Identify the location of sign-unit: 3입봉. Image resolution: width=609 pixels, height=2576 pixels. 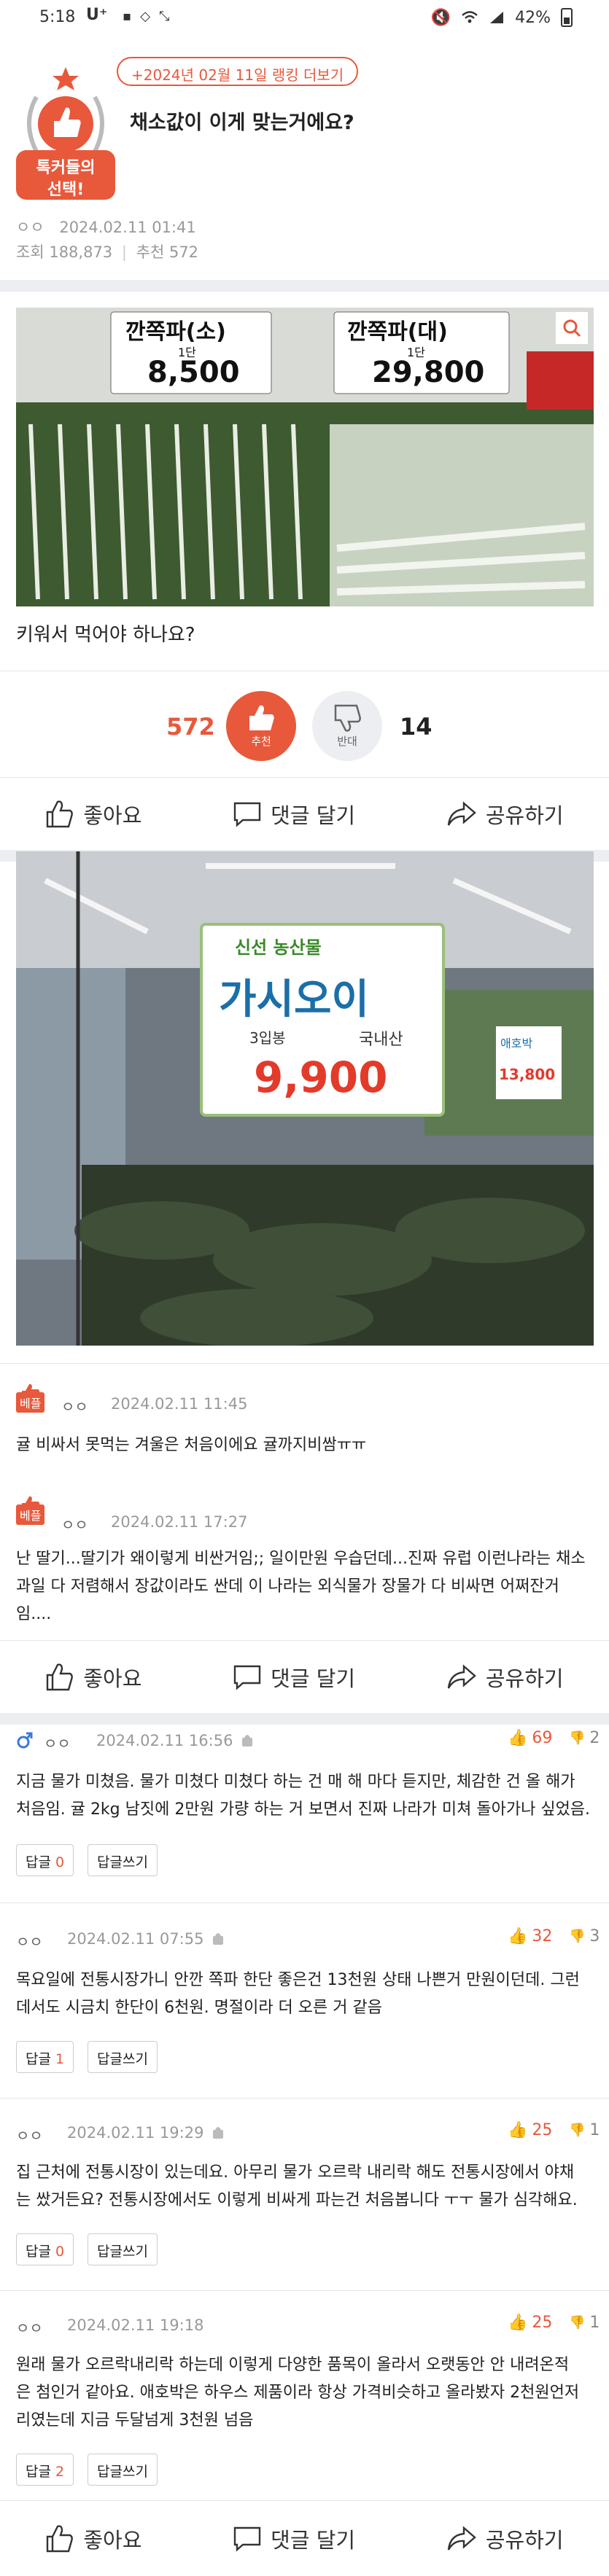
(267, 1038).